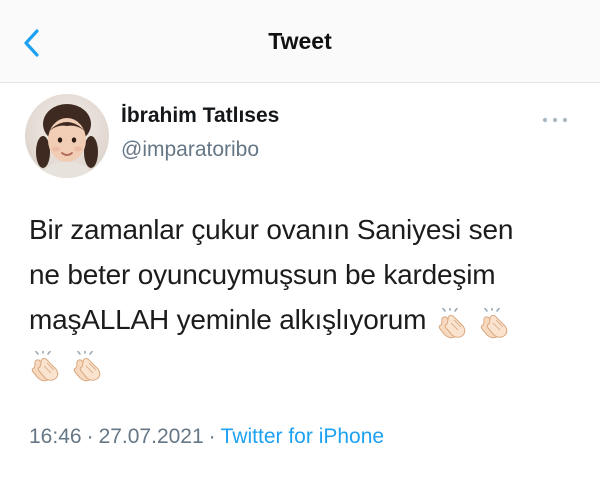 The image size is (600, 479). Describe the element at coordinates (55, 436) in the screenshot. I see `tweet-time: 16:46` at that location.